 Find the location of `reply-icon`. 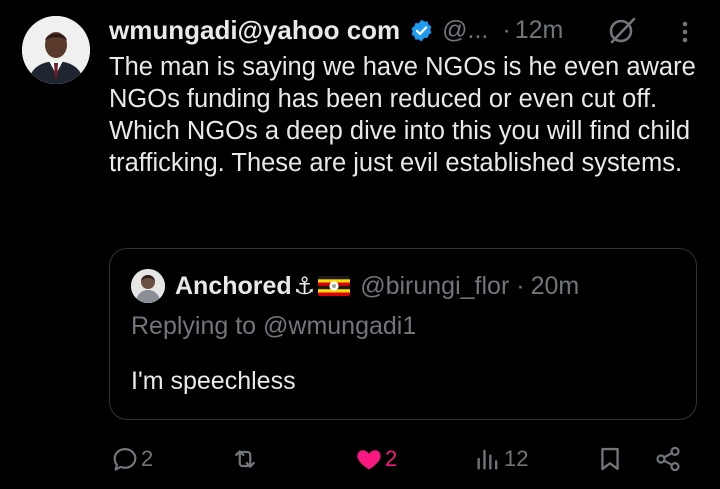

reply-icon is located at coordinates (125, 459).